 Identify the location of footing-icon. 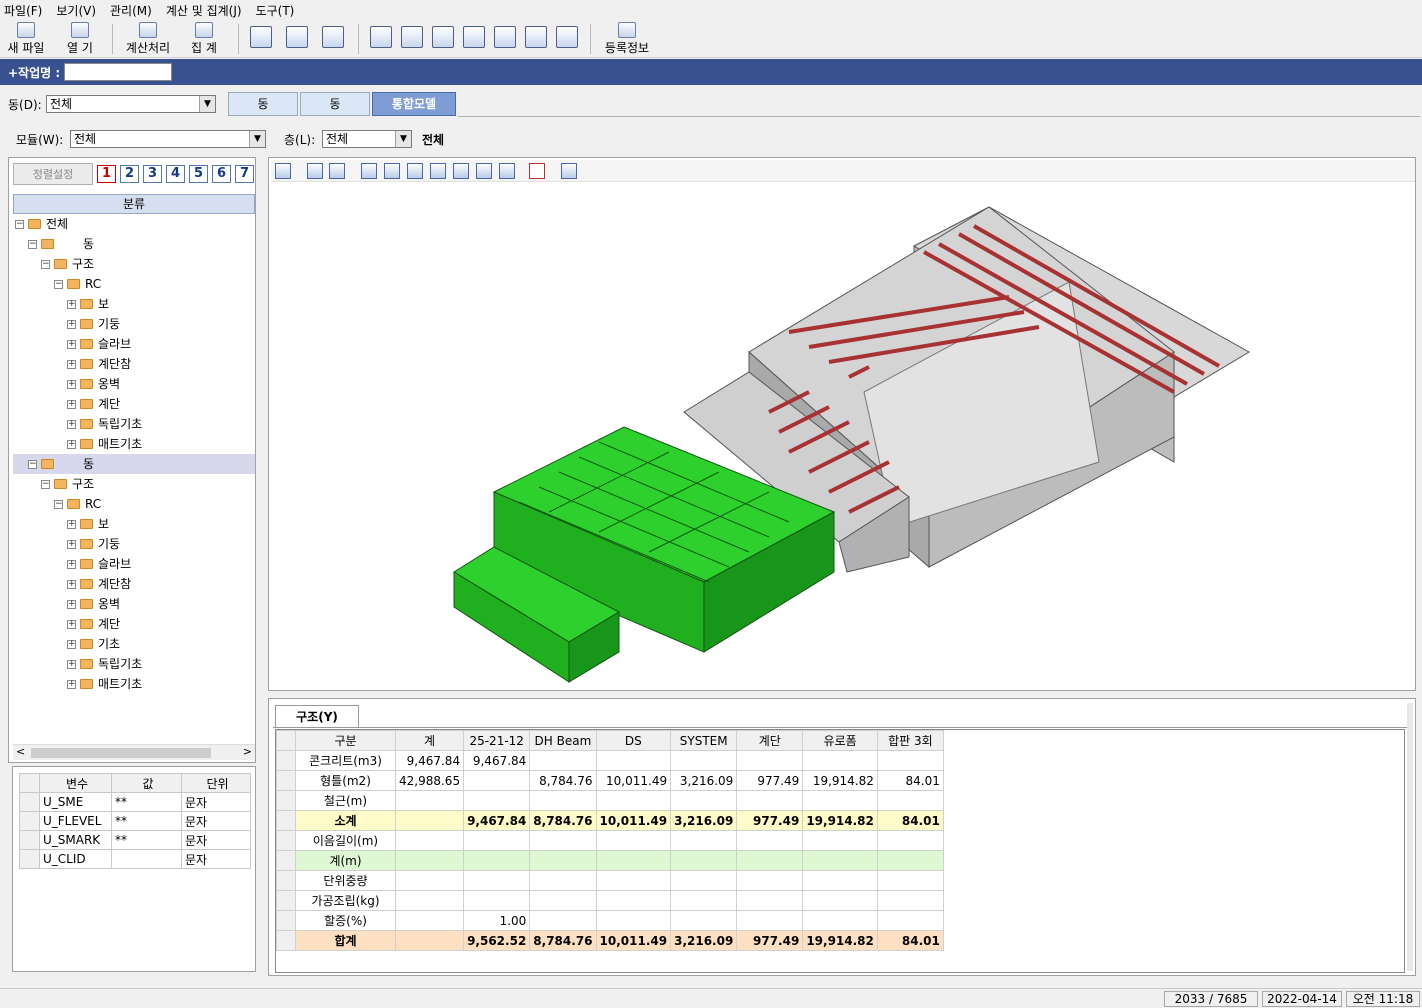
(536, 37).